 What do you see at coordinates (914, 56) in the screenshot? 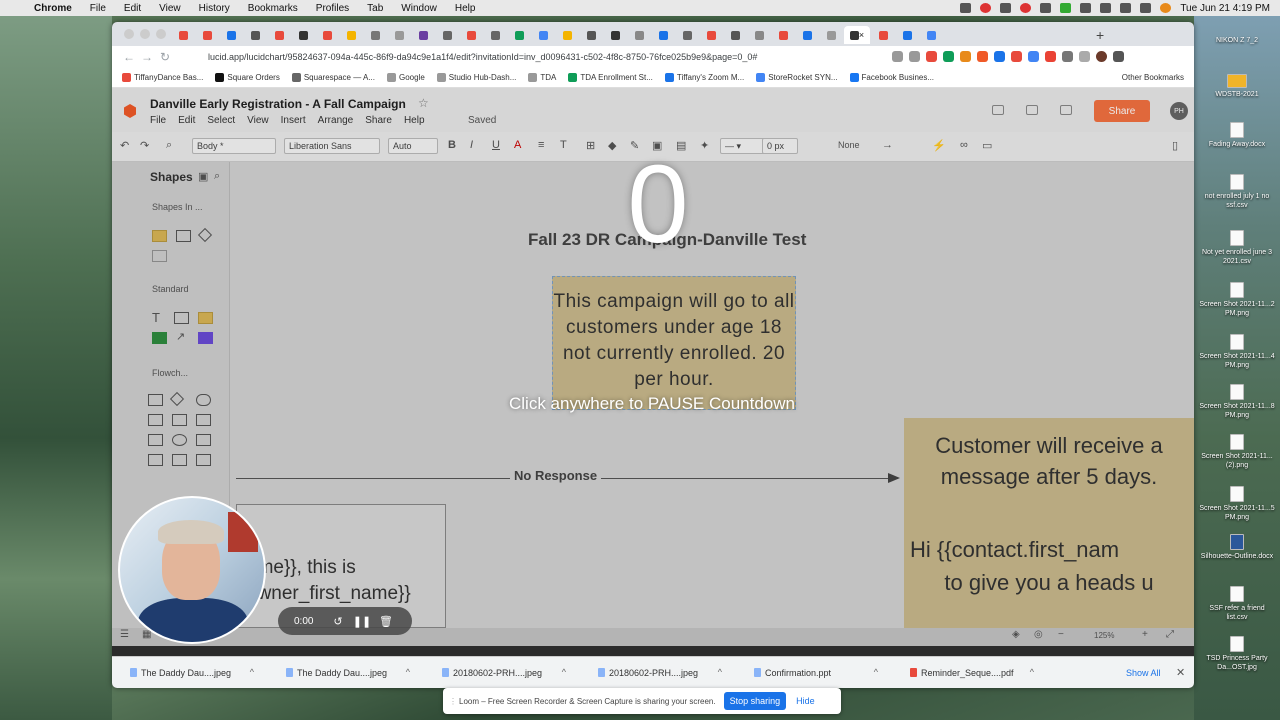
I see `bookmark-star-icon` at bounding box center [914, 56].